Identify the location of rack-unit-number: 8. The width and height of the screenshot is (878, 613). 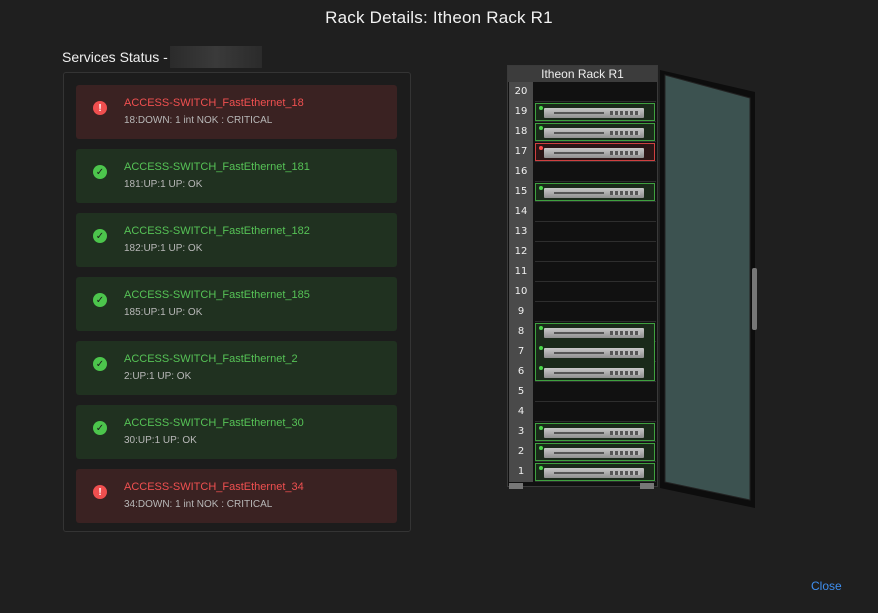
(521, 331).